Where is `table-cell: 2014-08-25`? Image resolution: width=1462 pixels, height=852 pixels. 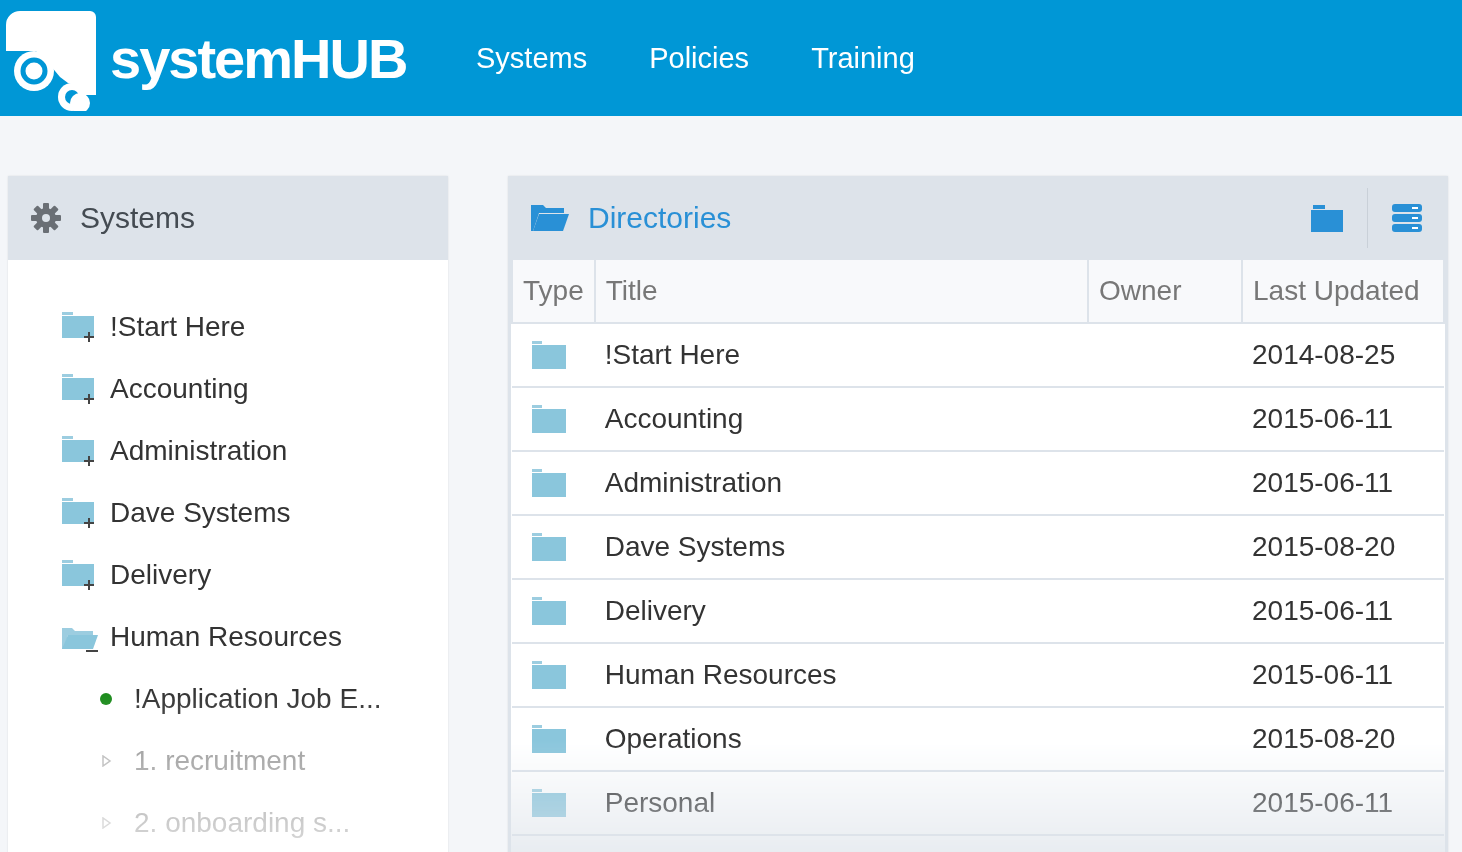
table-cell: 2014-08-25 is located at coordinates (1324, 354).